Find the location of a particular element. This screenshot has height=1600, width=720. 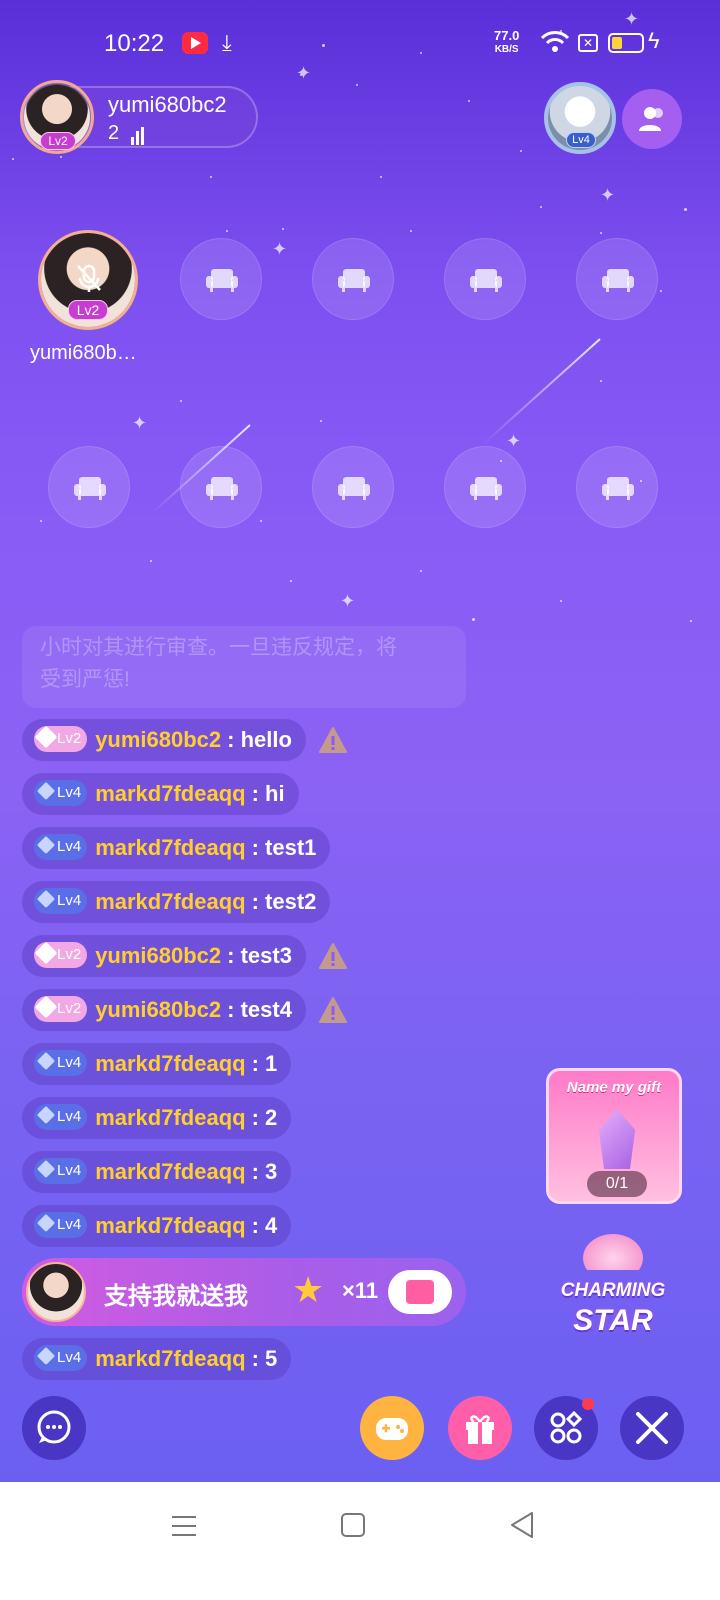

battery-icon is located at coordinates (626, 43).